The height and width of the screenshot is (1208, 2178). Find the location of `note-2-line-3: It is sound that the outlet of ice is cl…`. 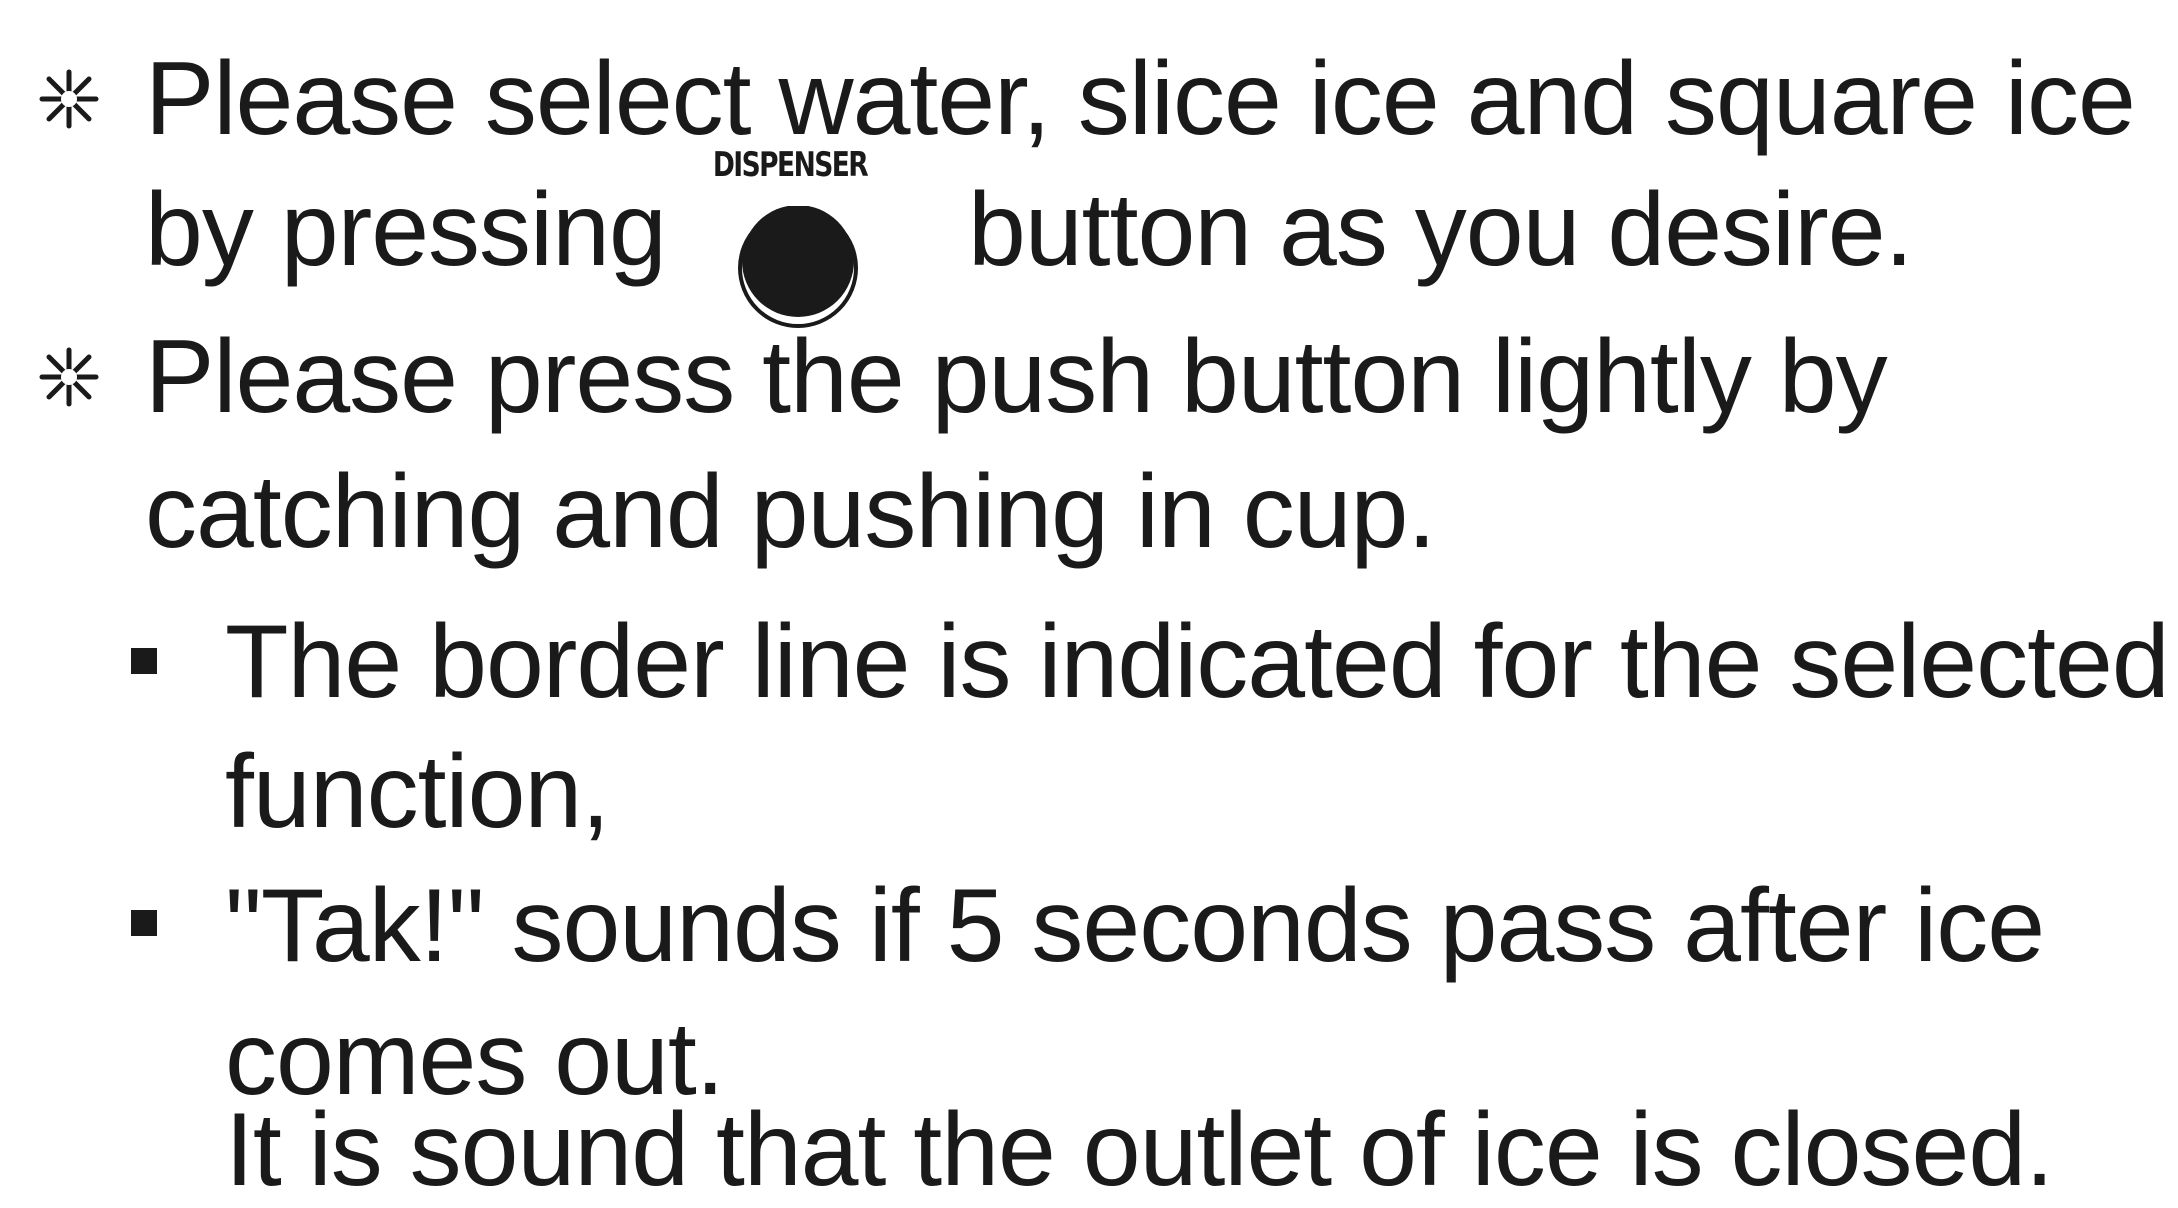

note-2-line-3: It is sound that the outlet of ice is cl… is located at coordinates (1139, 1150).